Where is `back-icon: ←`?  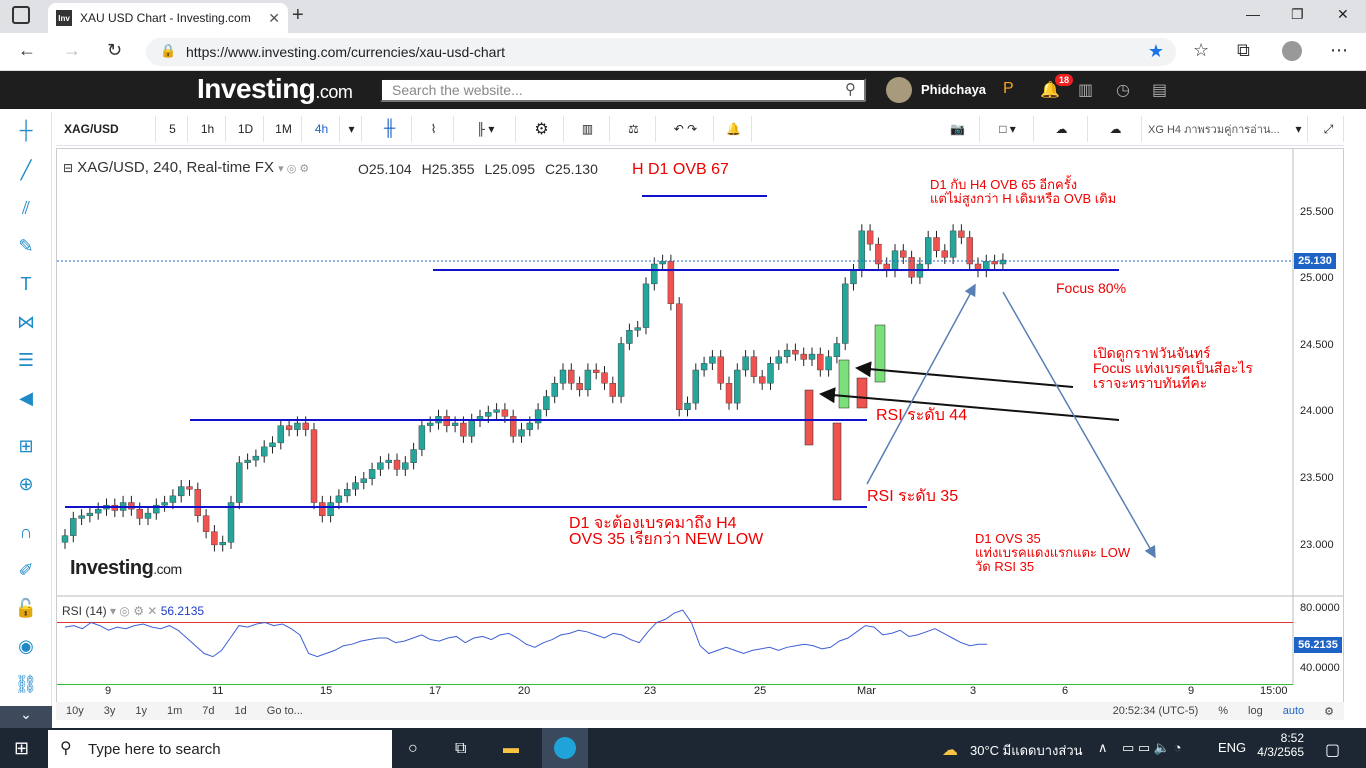
back-icon: ← is located at coordinates (27, 50).